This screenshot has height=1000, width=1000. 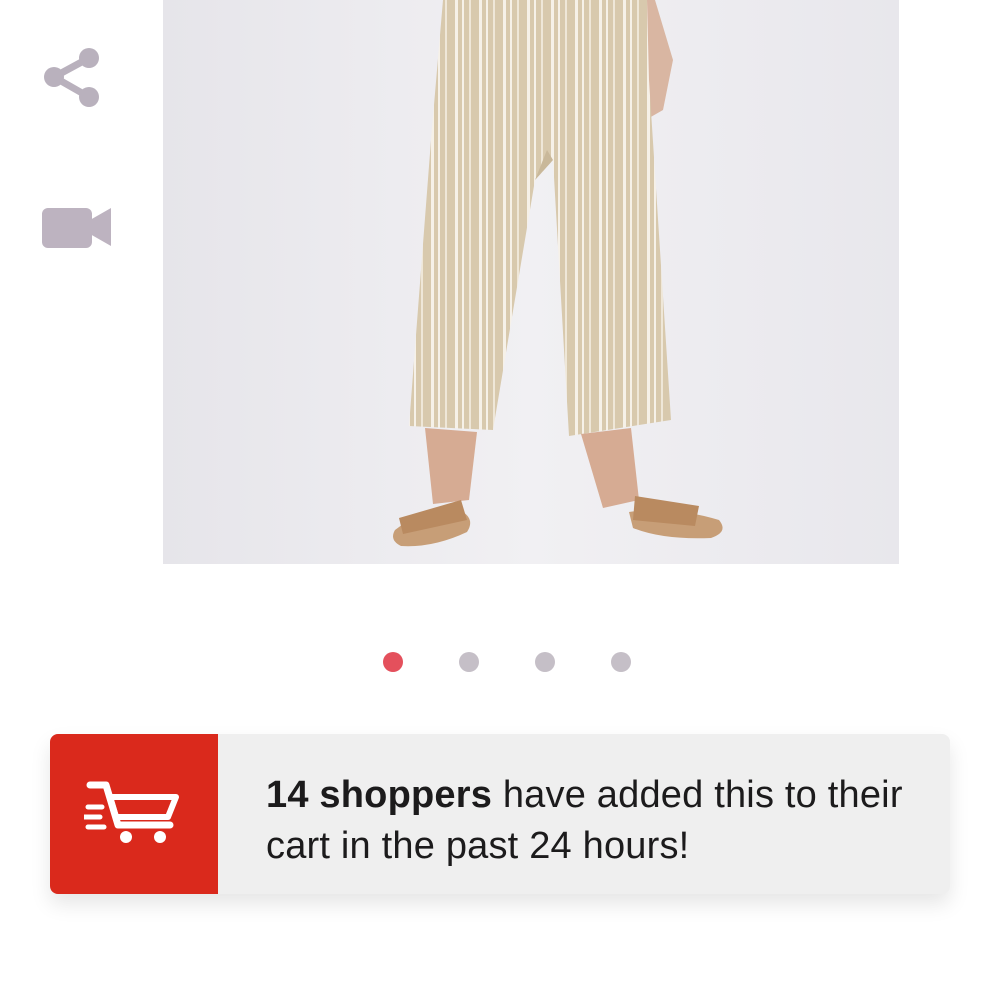 I want to click on share-icon, so click(x=71, y=77).